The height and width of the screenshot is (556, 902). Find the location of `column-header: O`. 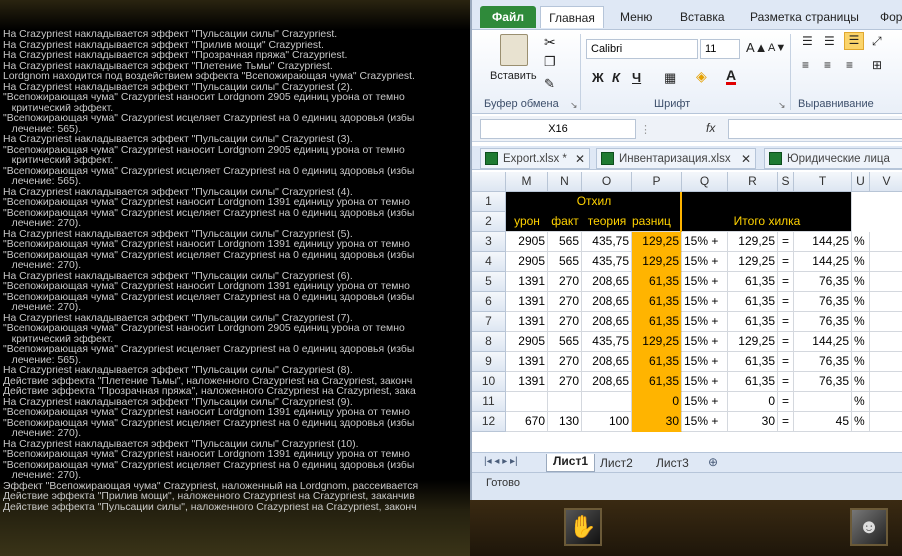

column-header: O is located at coordinates (607, 182).